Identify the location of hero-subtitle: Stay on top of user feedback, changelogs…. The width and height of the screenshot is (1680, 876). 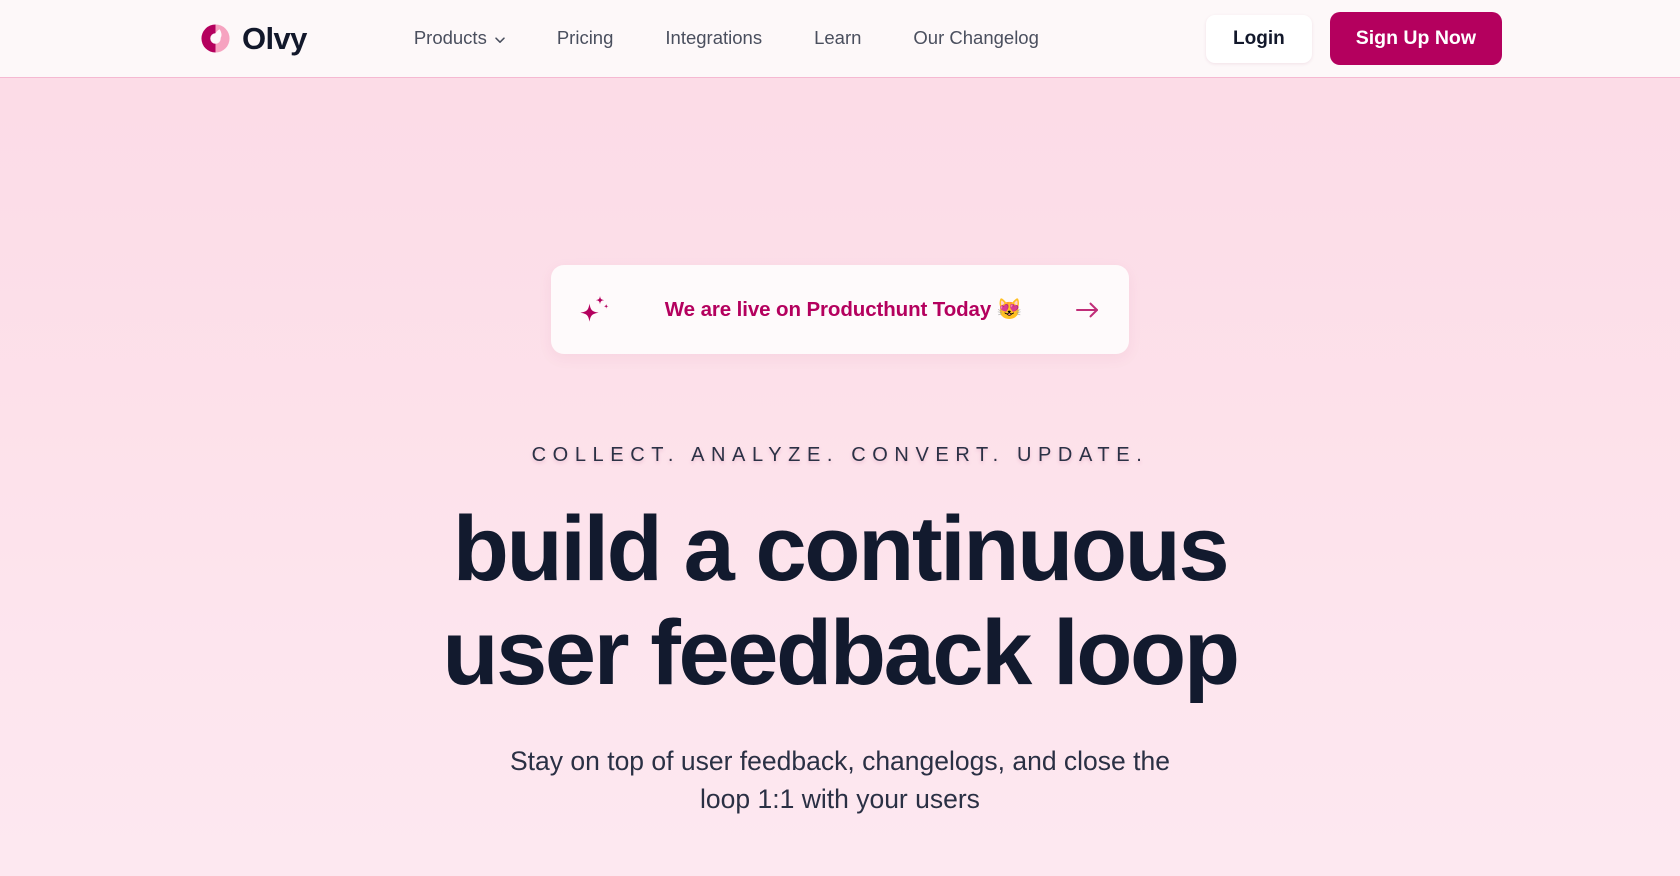
(840, 780).